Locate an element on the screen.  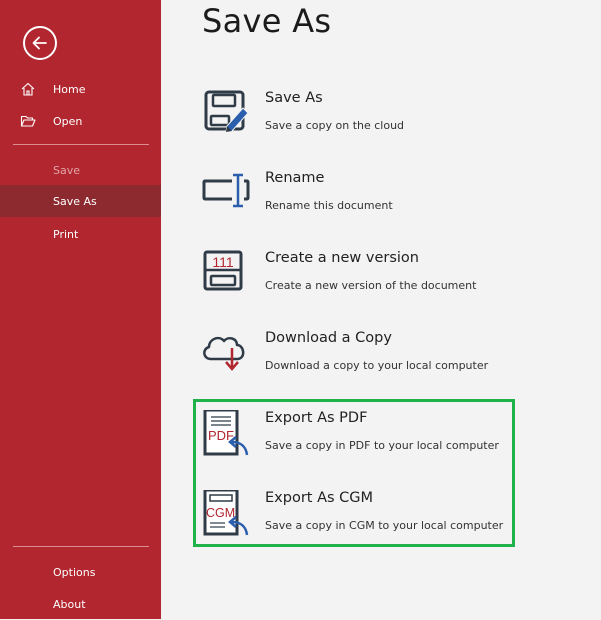
sidebar-item-label: Options is located at coordinates (74, 572).